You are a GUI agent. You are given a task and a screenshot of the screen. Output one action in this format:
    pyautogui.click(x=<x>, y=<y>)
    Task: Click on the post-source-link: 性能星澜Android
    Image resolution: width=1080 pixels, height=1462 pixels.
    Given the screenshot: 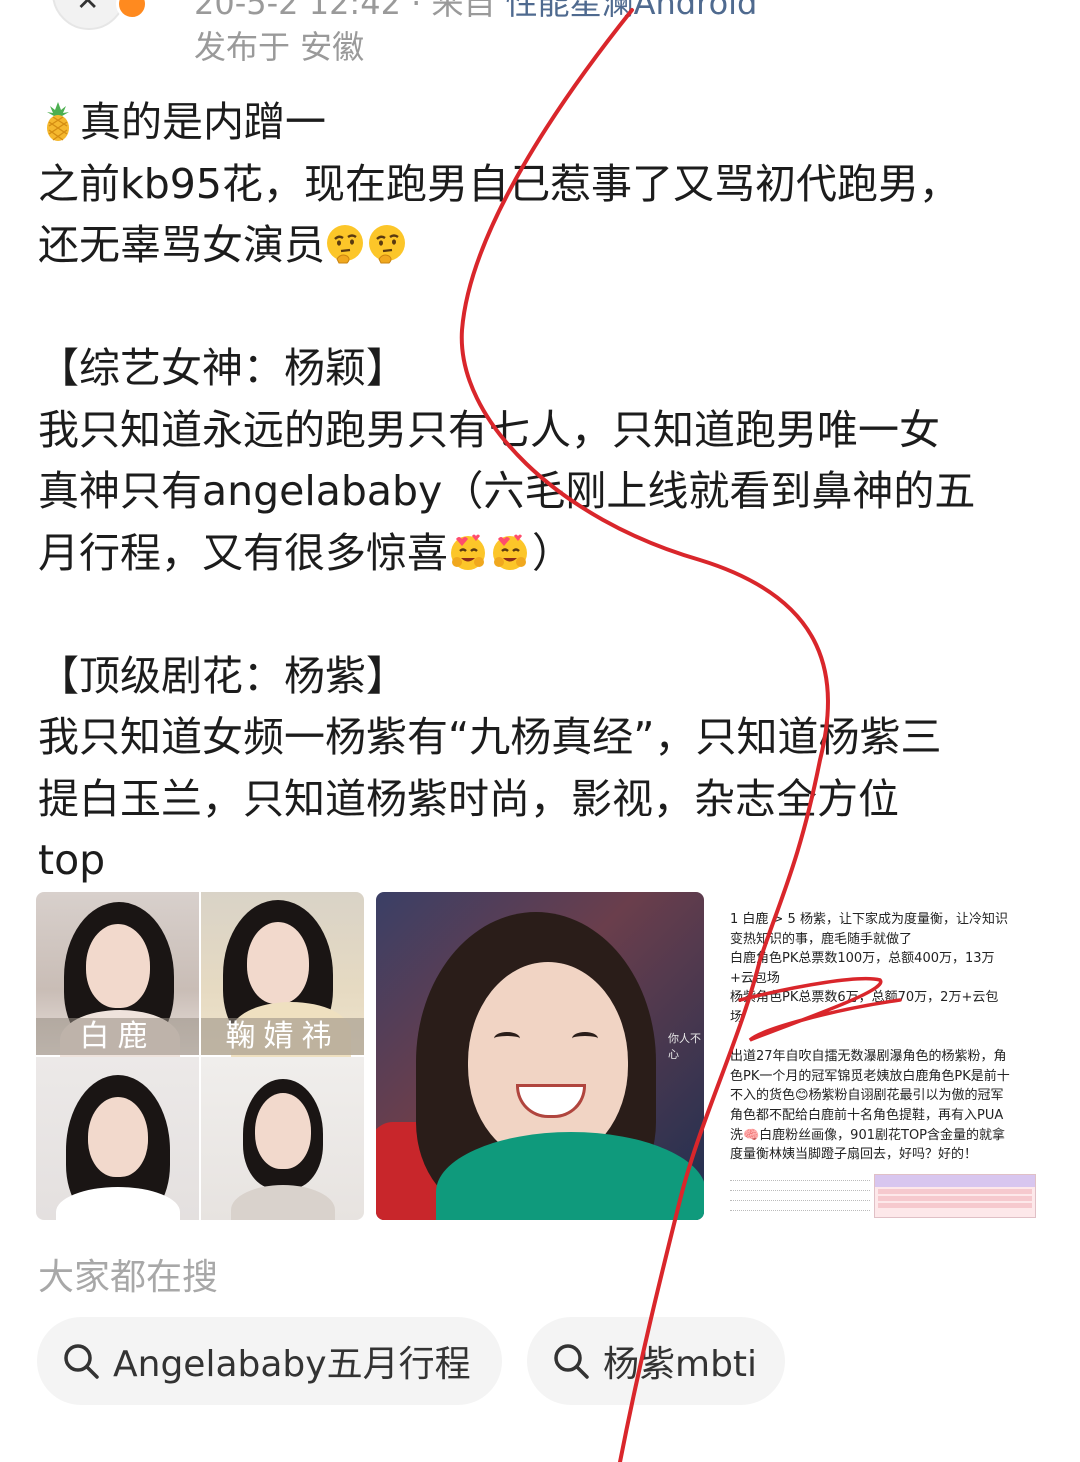 What is the action you would take?
    pyautogui.click(x=632, y=11)
    